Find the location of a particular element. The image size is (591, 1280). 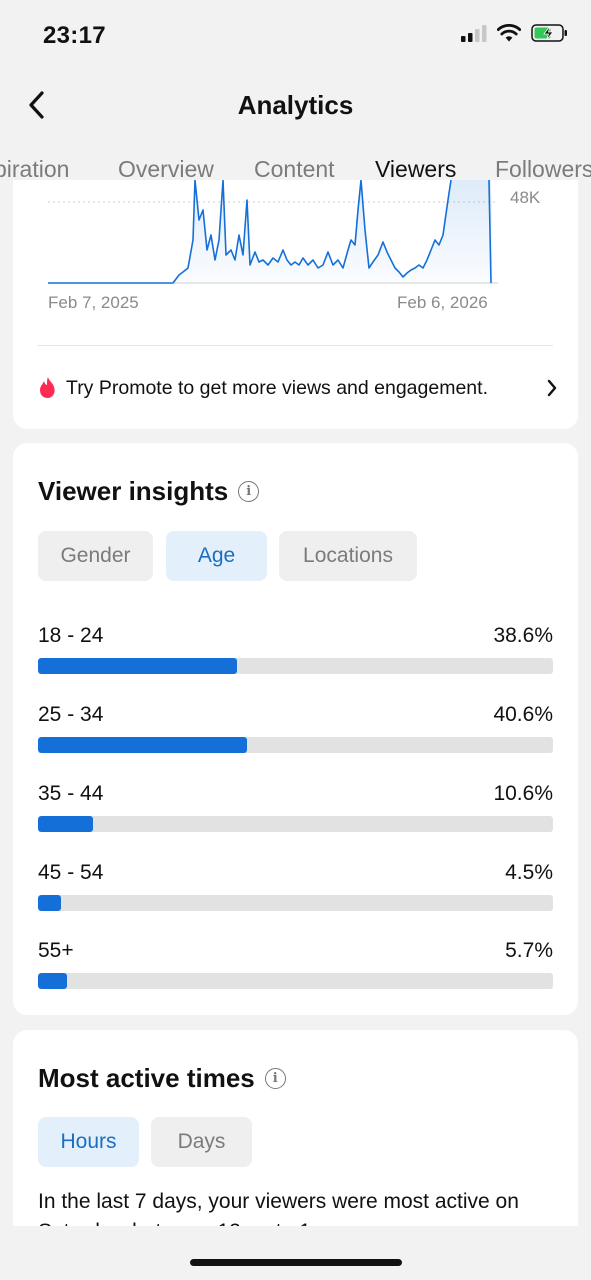

age-percentage: 10.6% is located at coordinates (523, 793).